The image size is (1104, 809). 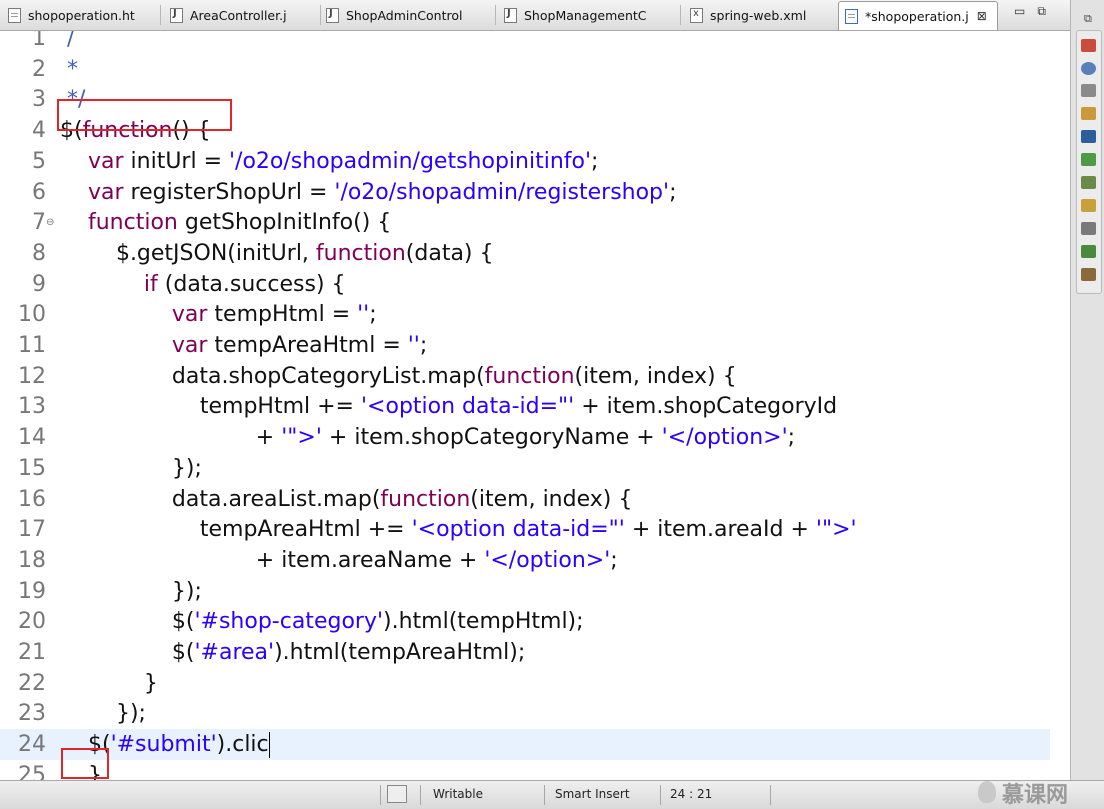 I want to click on code-line: 1 /, so click(x=525, y=42).